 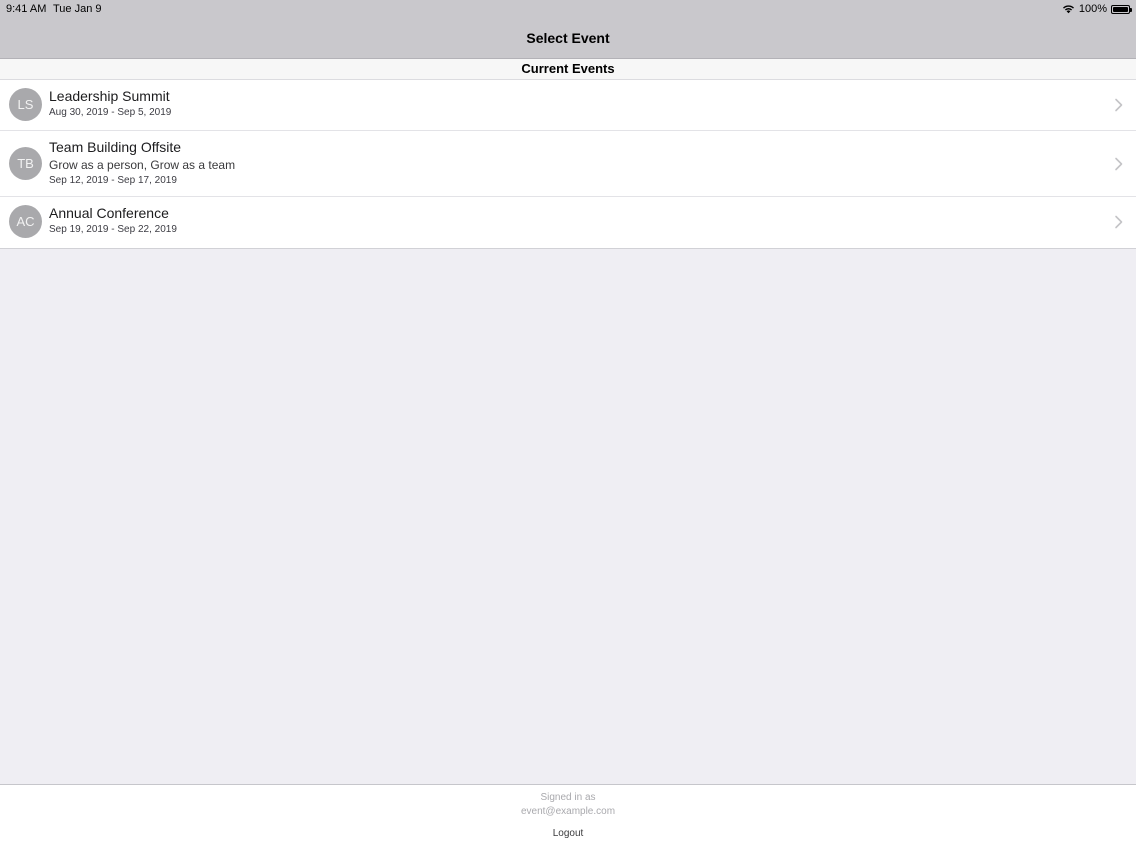 I want to click on event-title: Leadership Summit, so click(x=109, y=96).